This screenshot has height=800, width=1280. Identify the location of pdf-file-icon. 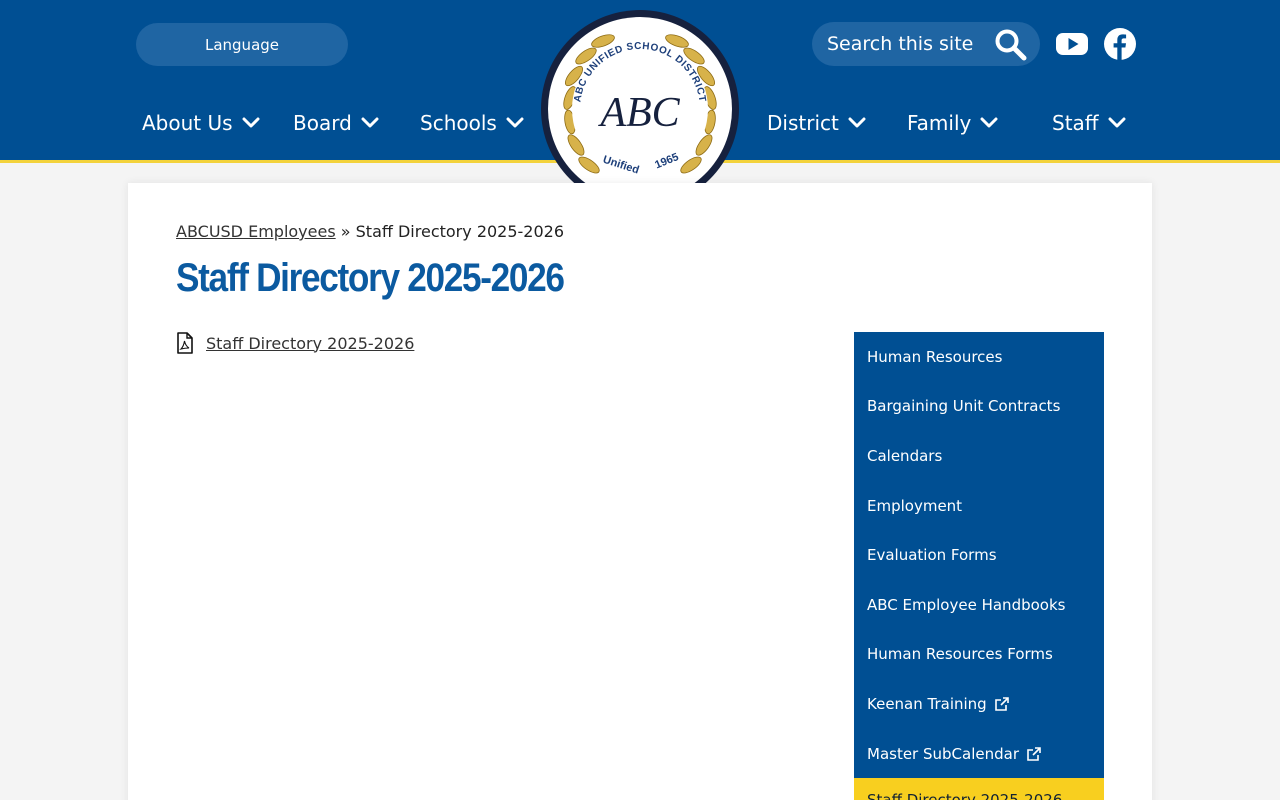
(185, 343).